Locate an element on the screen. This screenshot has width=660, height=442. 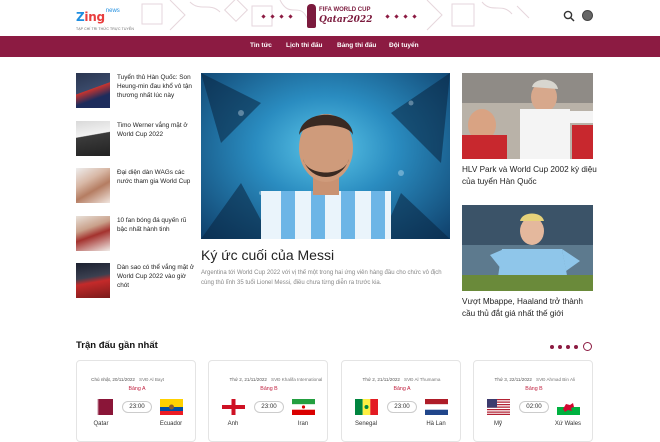
match-venue: SVĐ Al Bayt is located at coordinates (152, 379).